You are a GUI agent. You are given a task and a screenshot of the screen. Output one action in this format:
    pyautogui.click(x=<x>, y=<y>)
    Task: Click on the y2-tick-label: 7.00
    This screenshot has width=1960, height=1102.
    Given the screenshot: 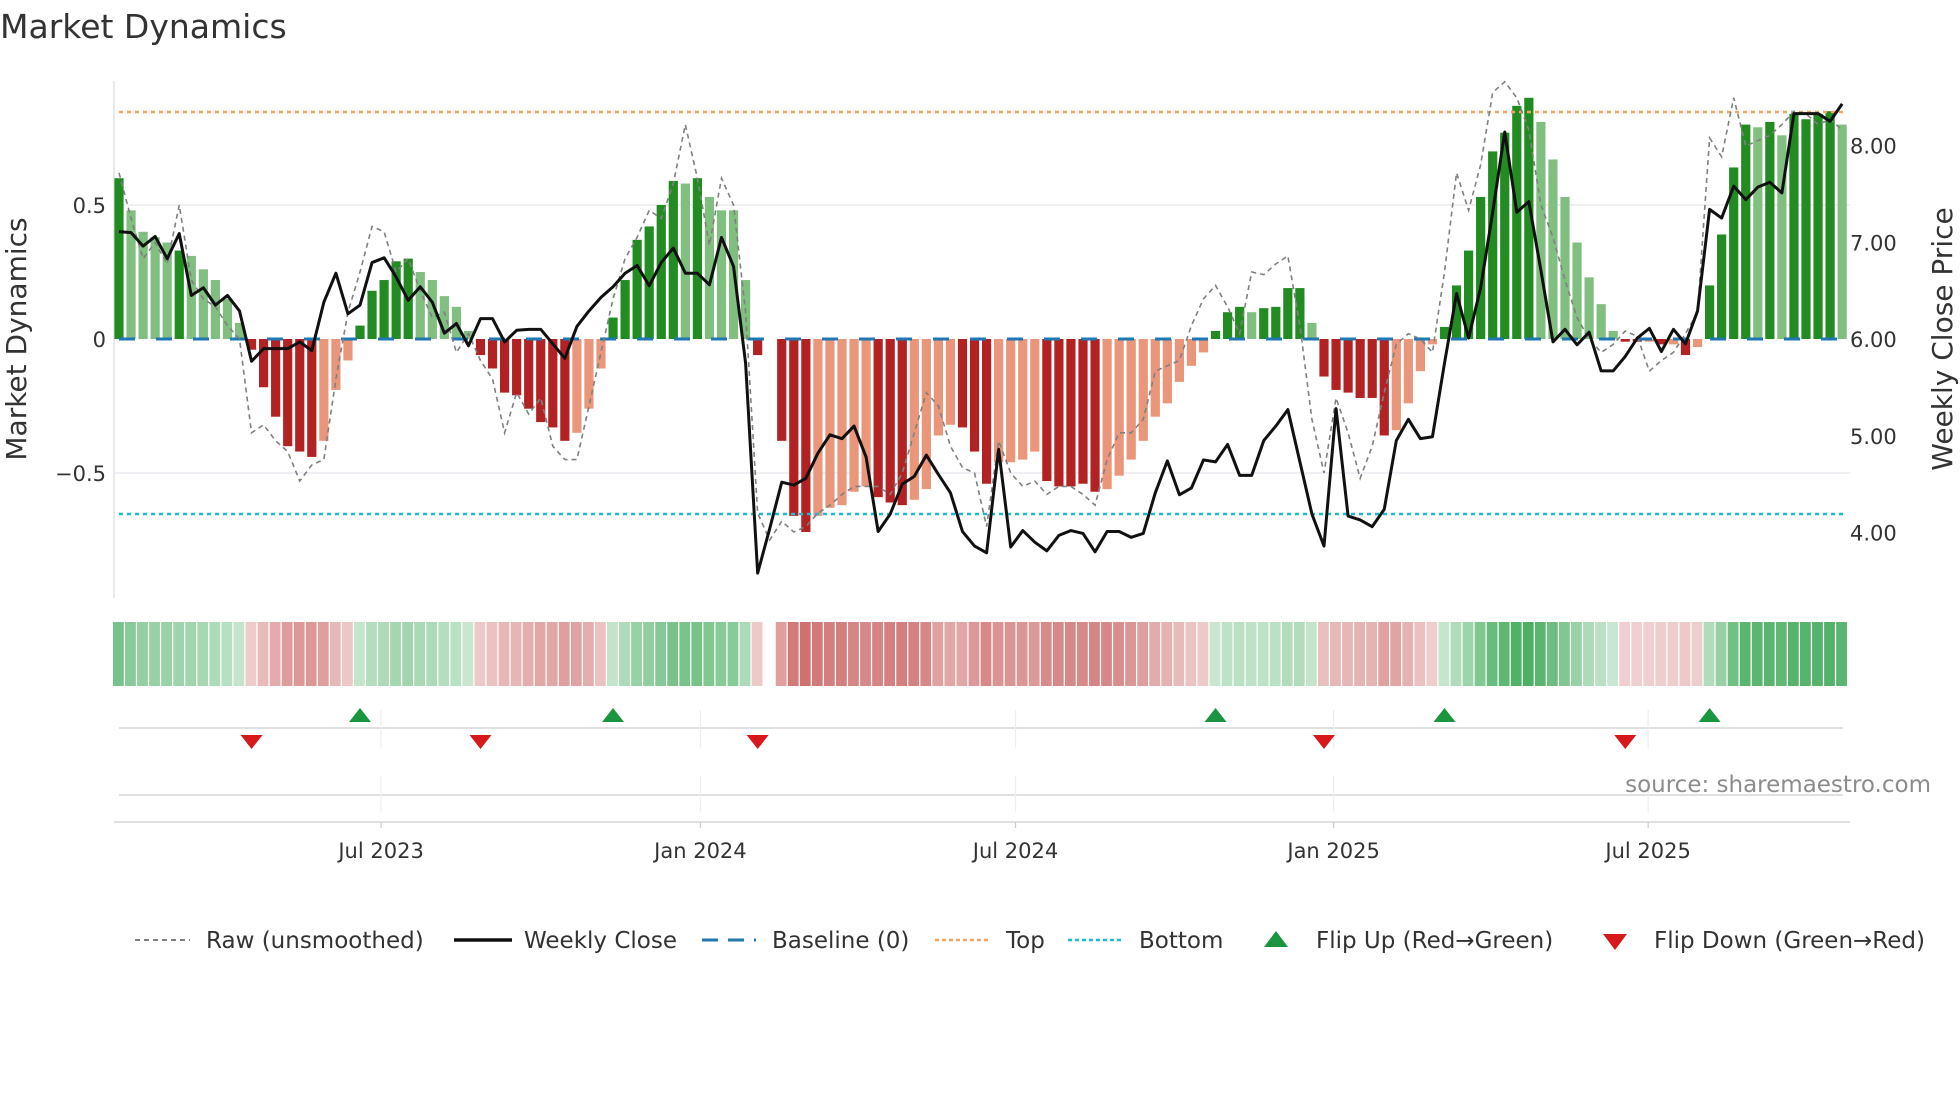 What is the action you would take?
    pyautogui.click(x=1873, y=243)
    